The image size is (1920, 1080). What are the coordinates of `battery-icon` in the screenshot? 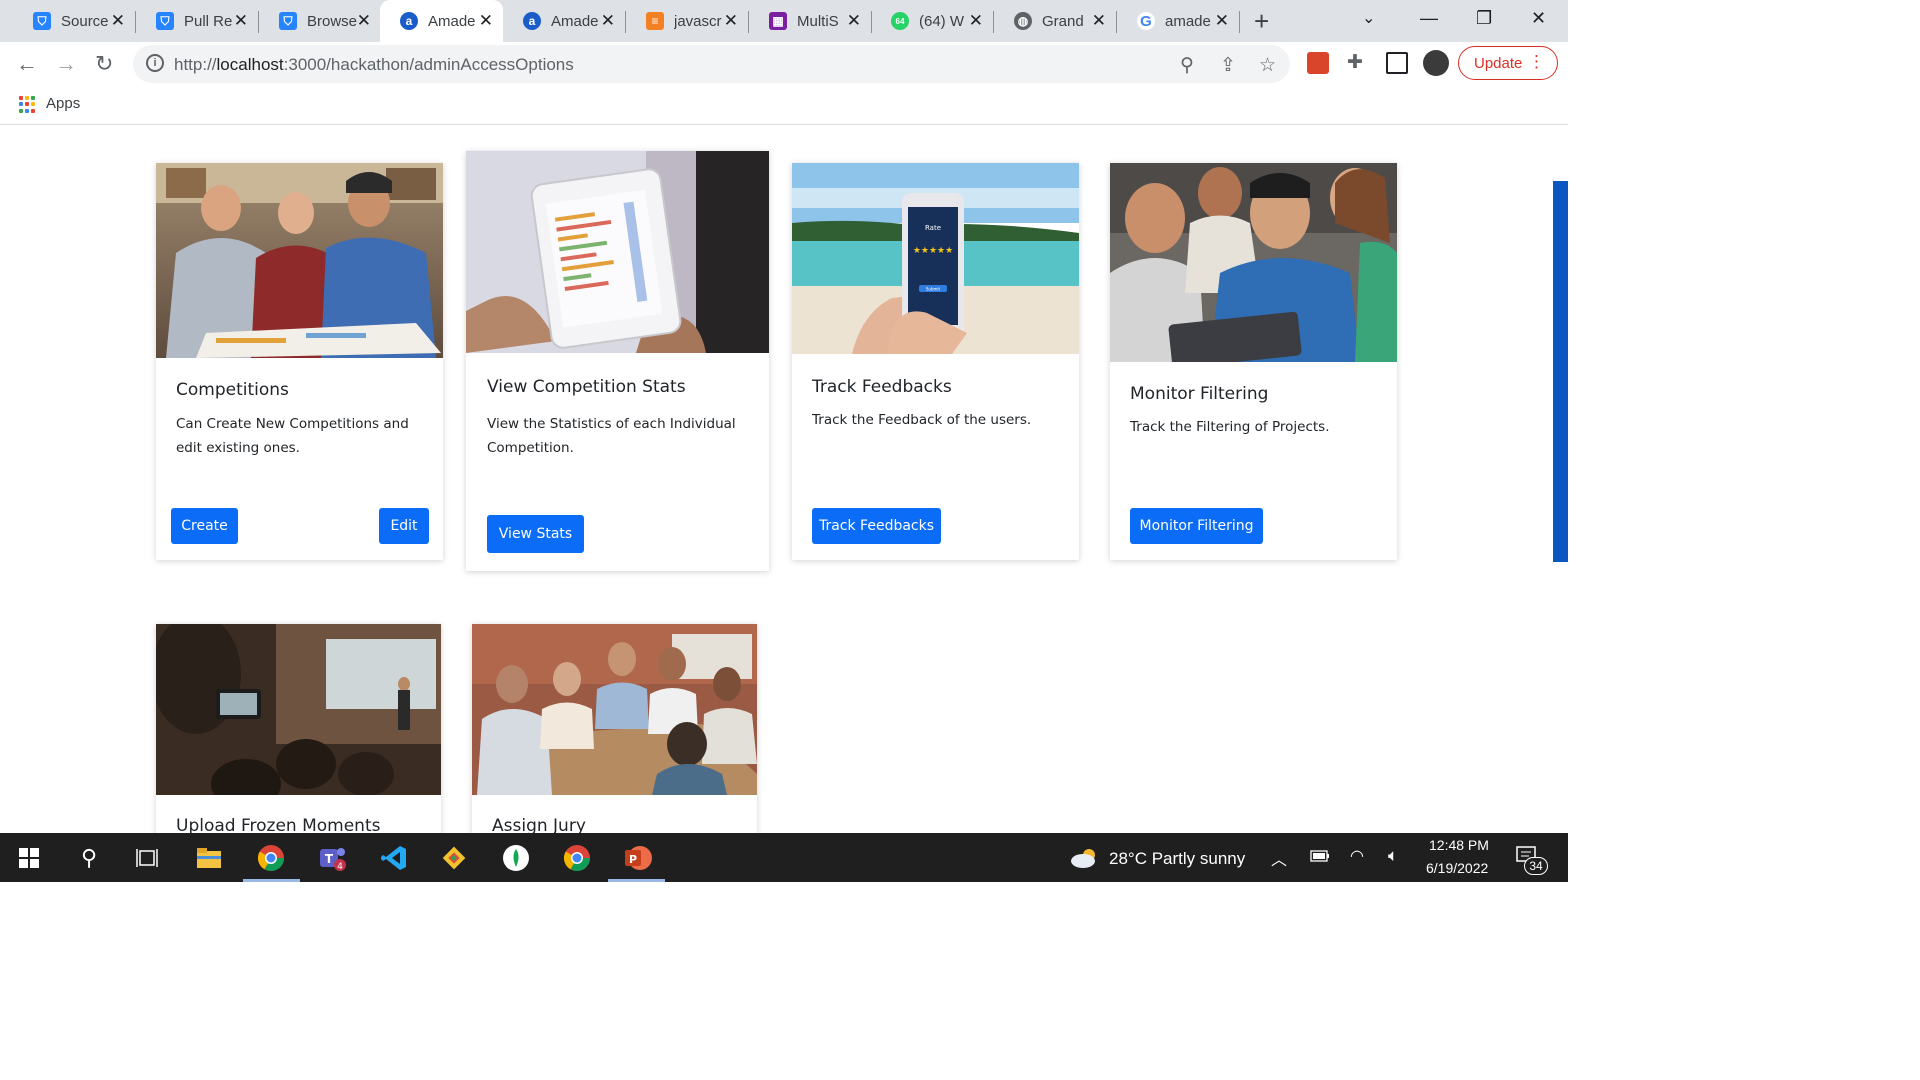 It's located at (1320, 858).